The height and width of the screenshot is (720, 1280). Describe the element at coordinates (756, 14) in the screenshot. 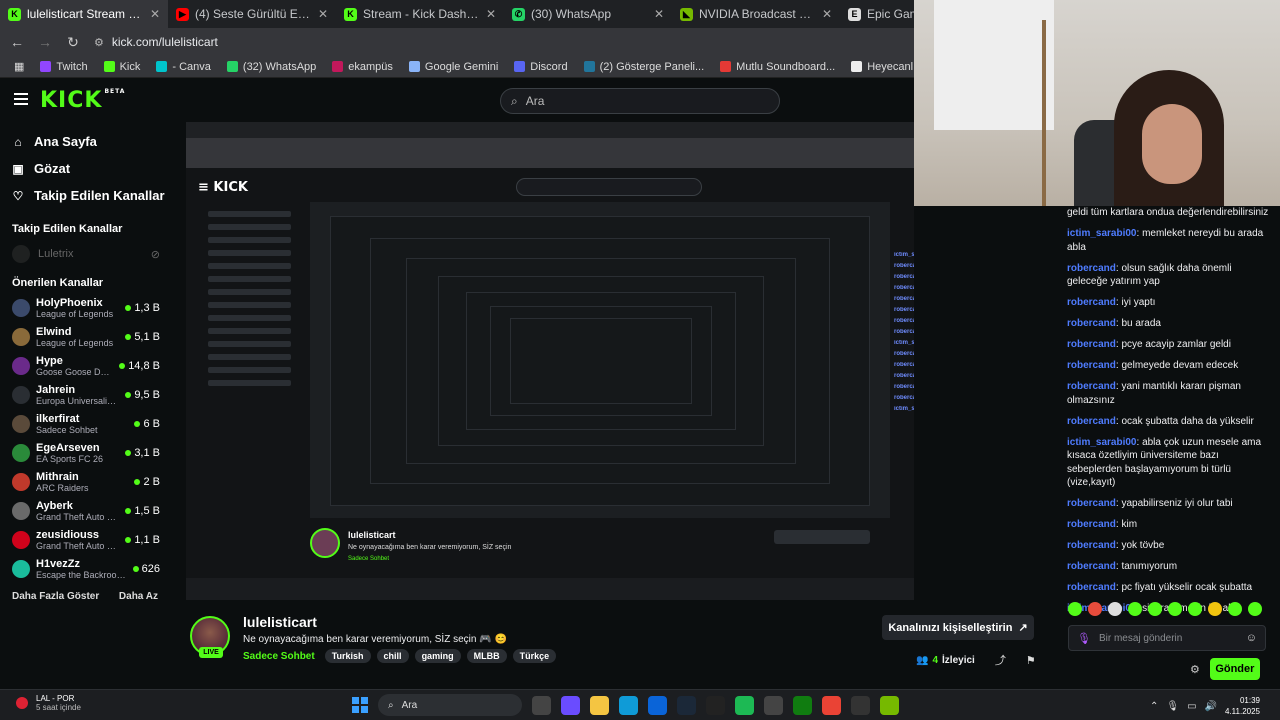

I see `browser-tab: ◣ NVIDIA Broadcast Uygulaması ✕` at that location.